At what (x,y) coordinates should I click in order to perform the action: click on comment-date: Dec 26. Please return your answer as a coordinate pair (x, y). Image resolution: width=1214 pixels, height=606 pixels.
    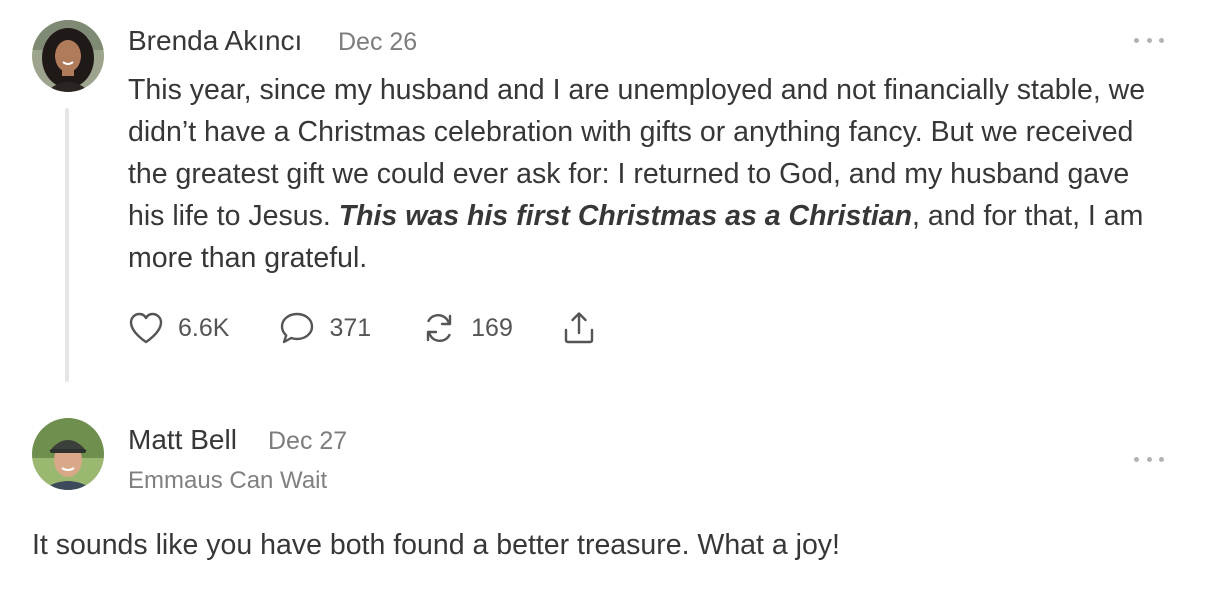
    Looking at the image, I should click on (377, 42).